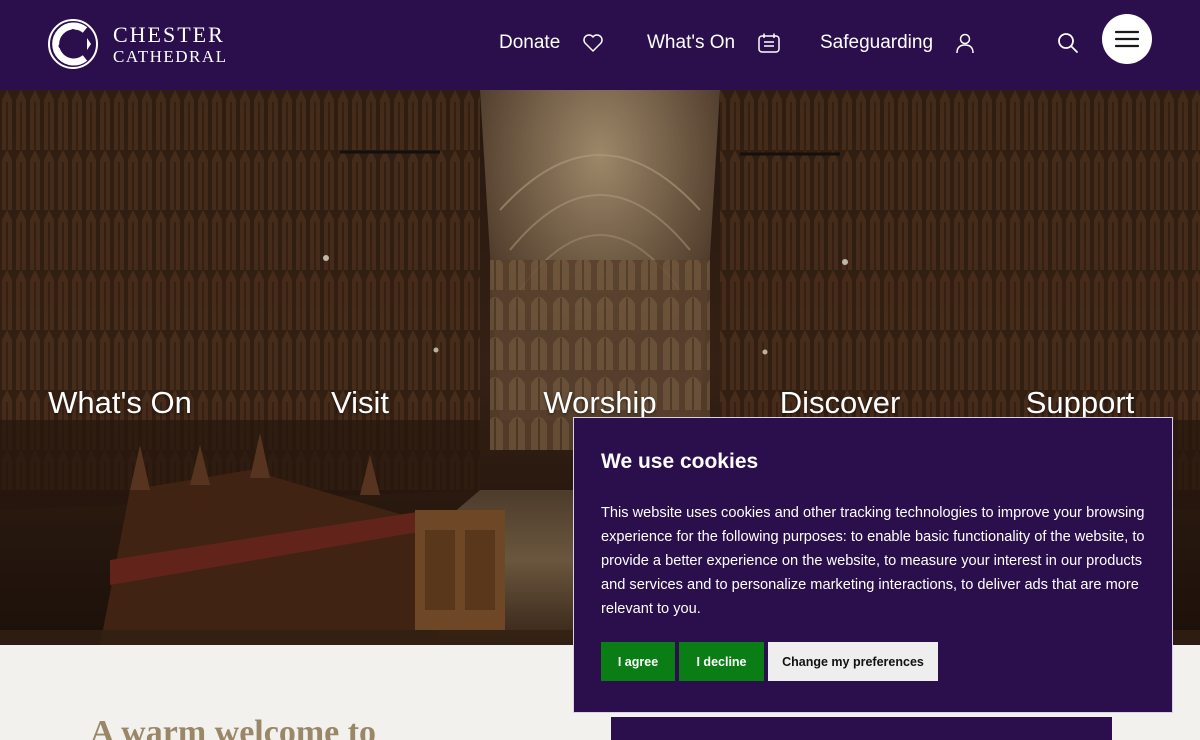  What do you see at coordinates (965, 43) in the screenshot?
I see `user-icon` at bounding box center [965, 43].